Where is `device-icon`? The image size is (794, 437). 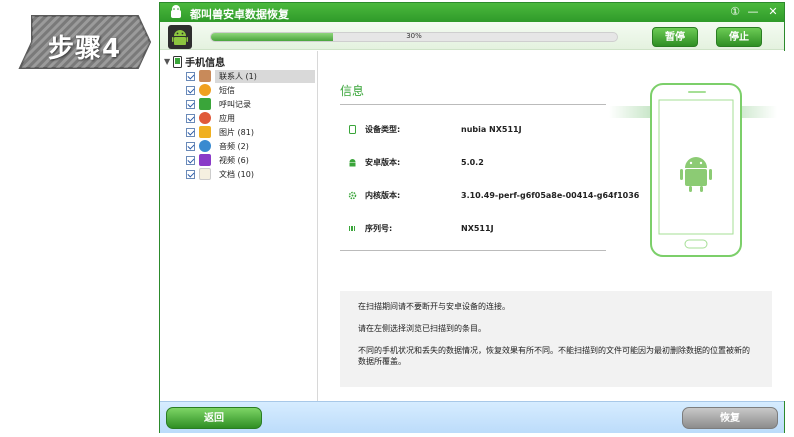 device-icon is located at coordinates (352, 129).